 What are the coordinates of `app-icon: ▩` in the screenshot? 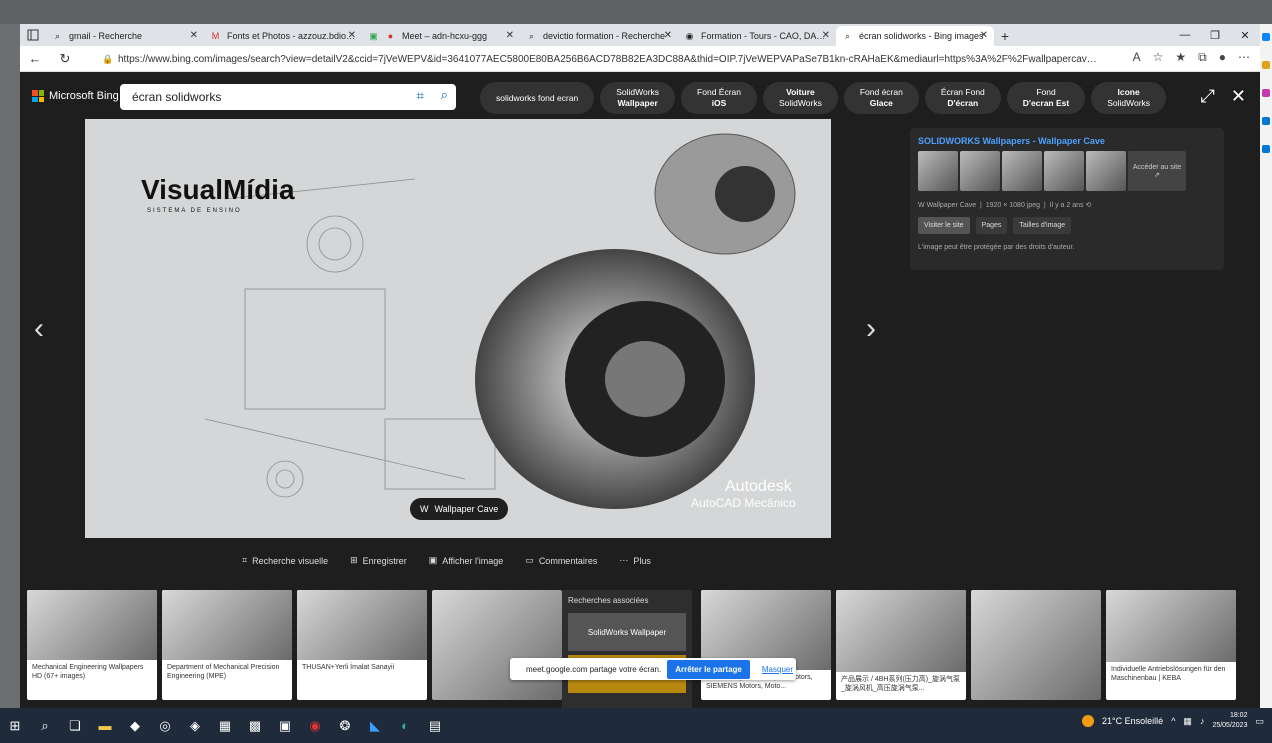 It's located at (255, 726).